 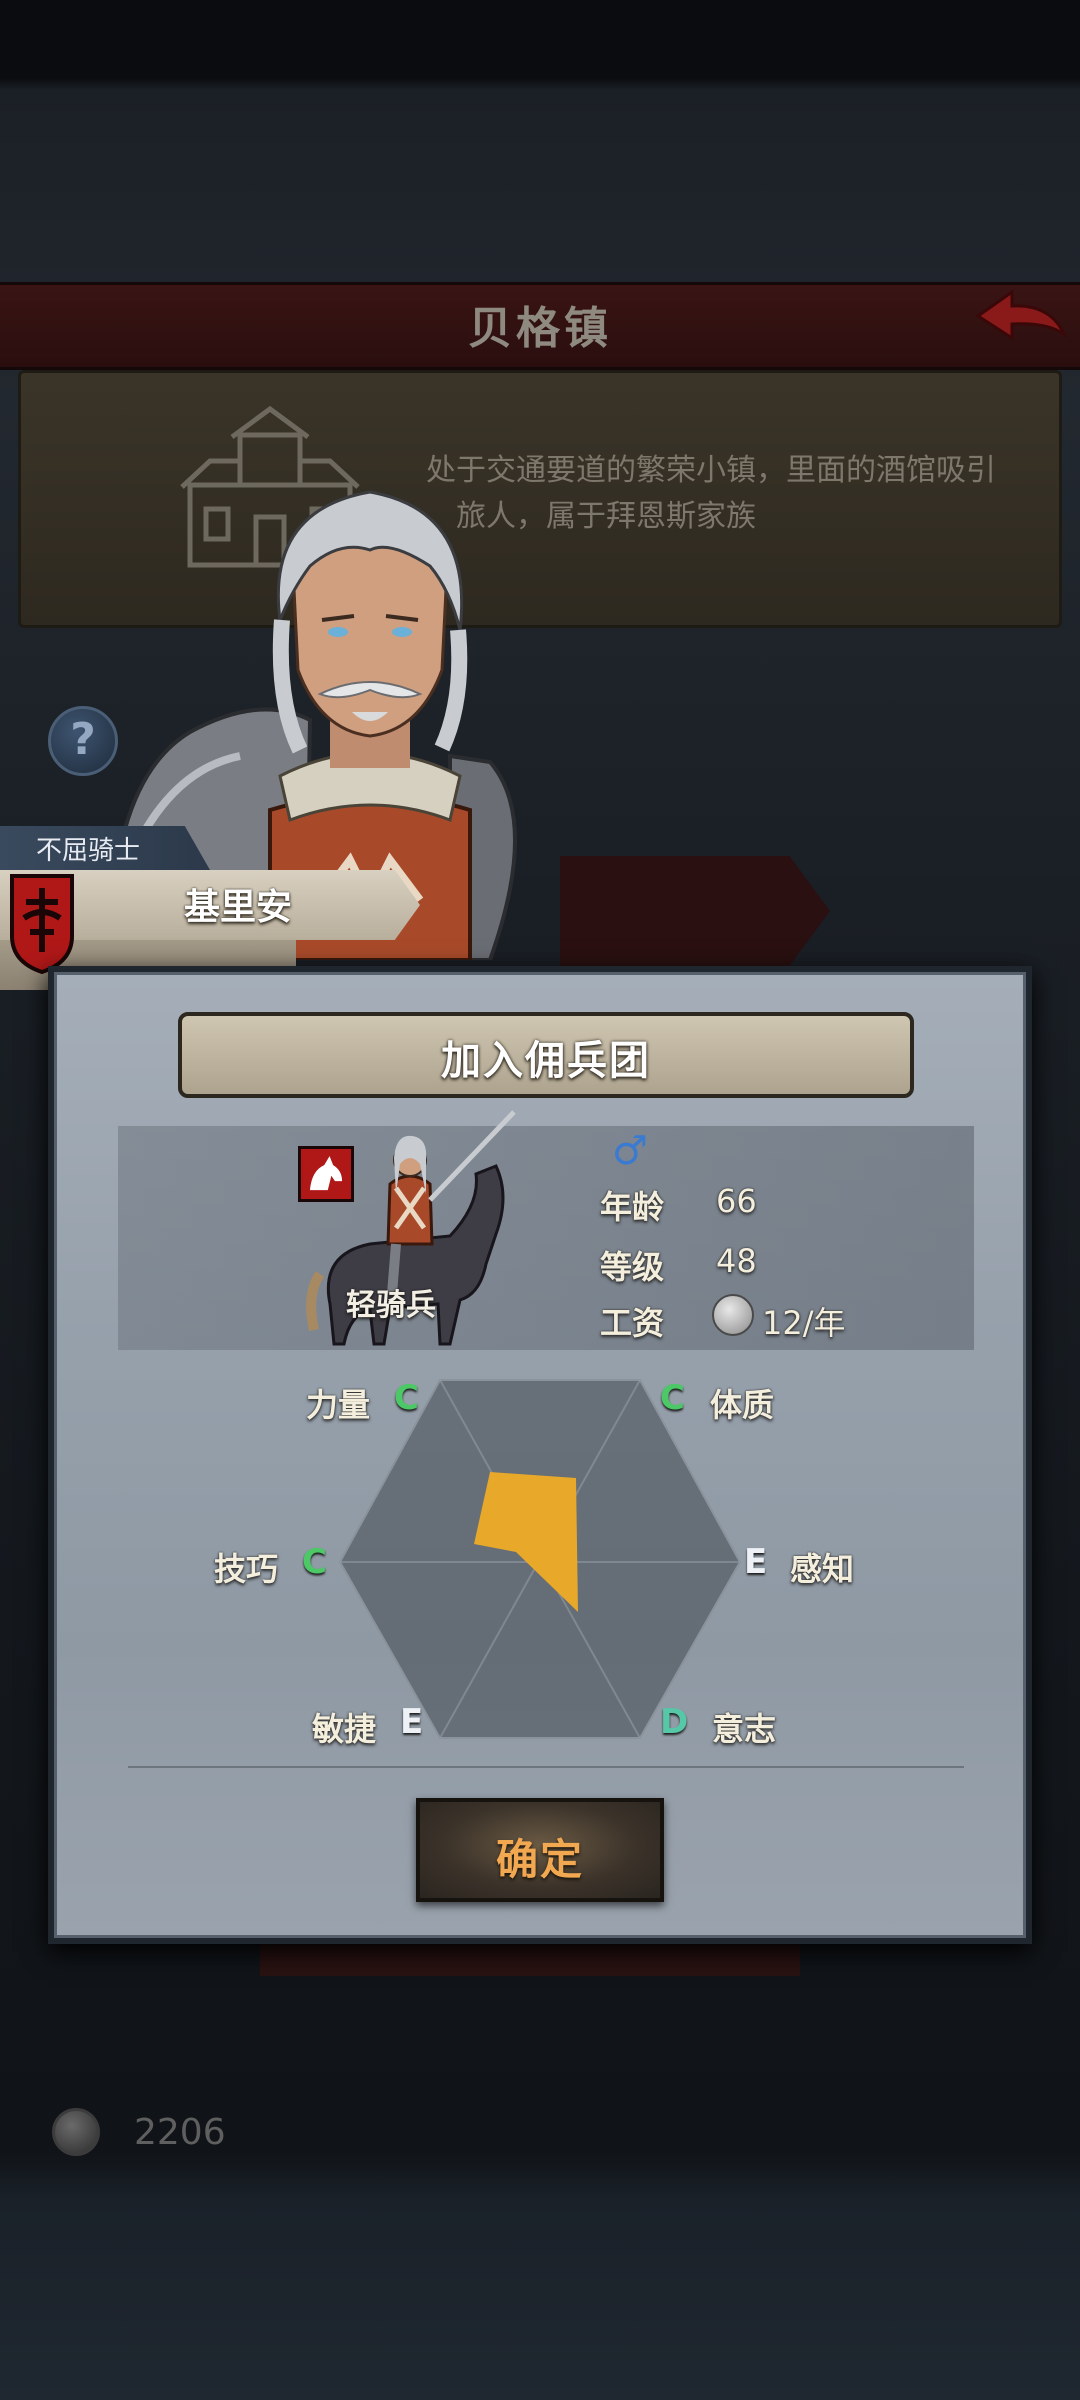 What do you see at coordinates (674, 1722) in the screenshot?
I see `will-grade: D` at bounding box center [674, 1722].